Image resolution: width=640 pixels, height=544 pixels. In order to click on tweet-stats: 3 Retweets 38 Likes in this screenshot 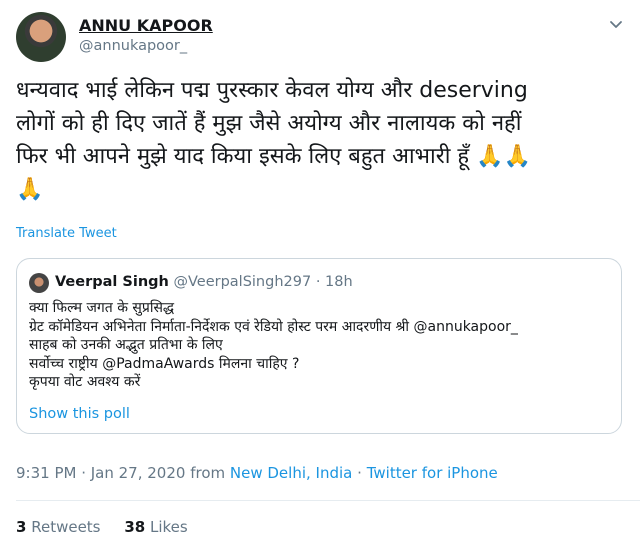, I will do `click(102, 527)`.